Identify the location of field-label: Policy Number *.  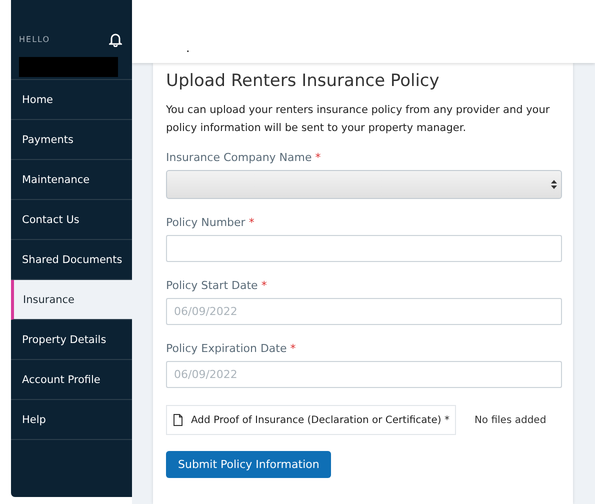
(211, 222).